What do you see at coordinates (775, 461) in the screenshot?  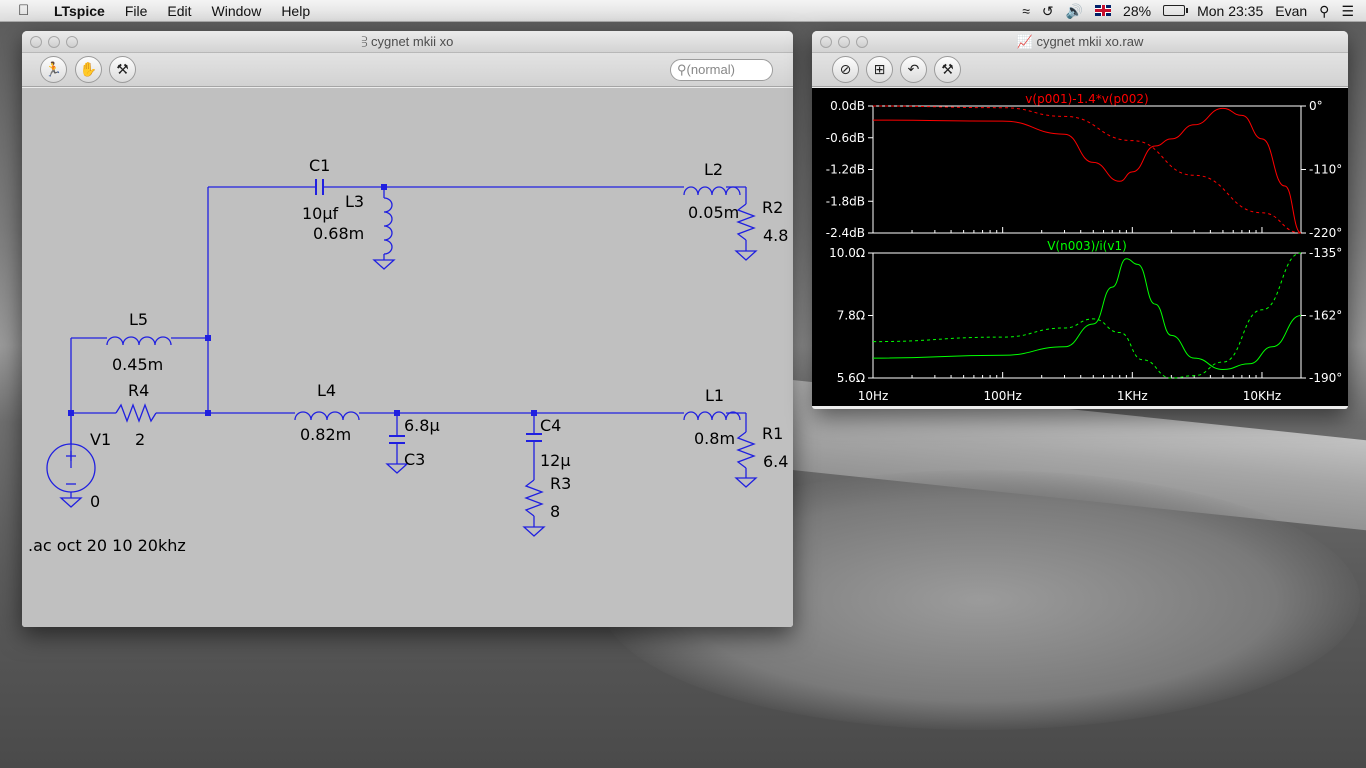 I see `r1-value: 6.4` at bounding box center [775, 461].